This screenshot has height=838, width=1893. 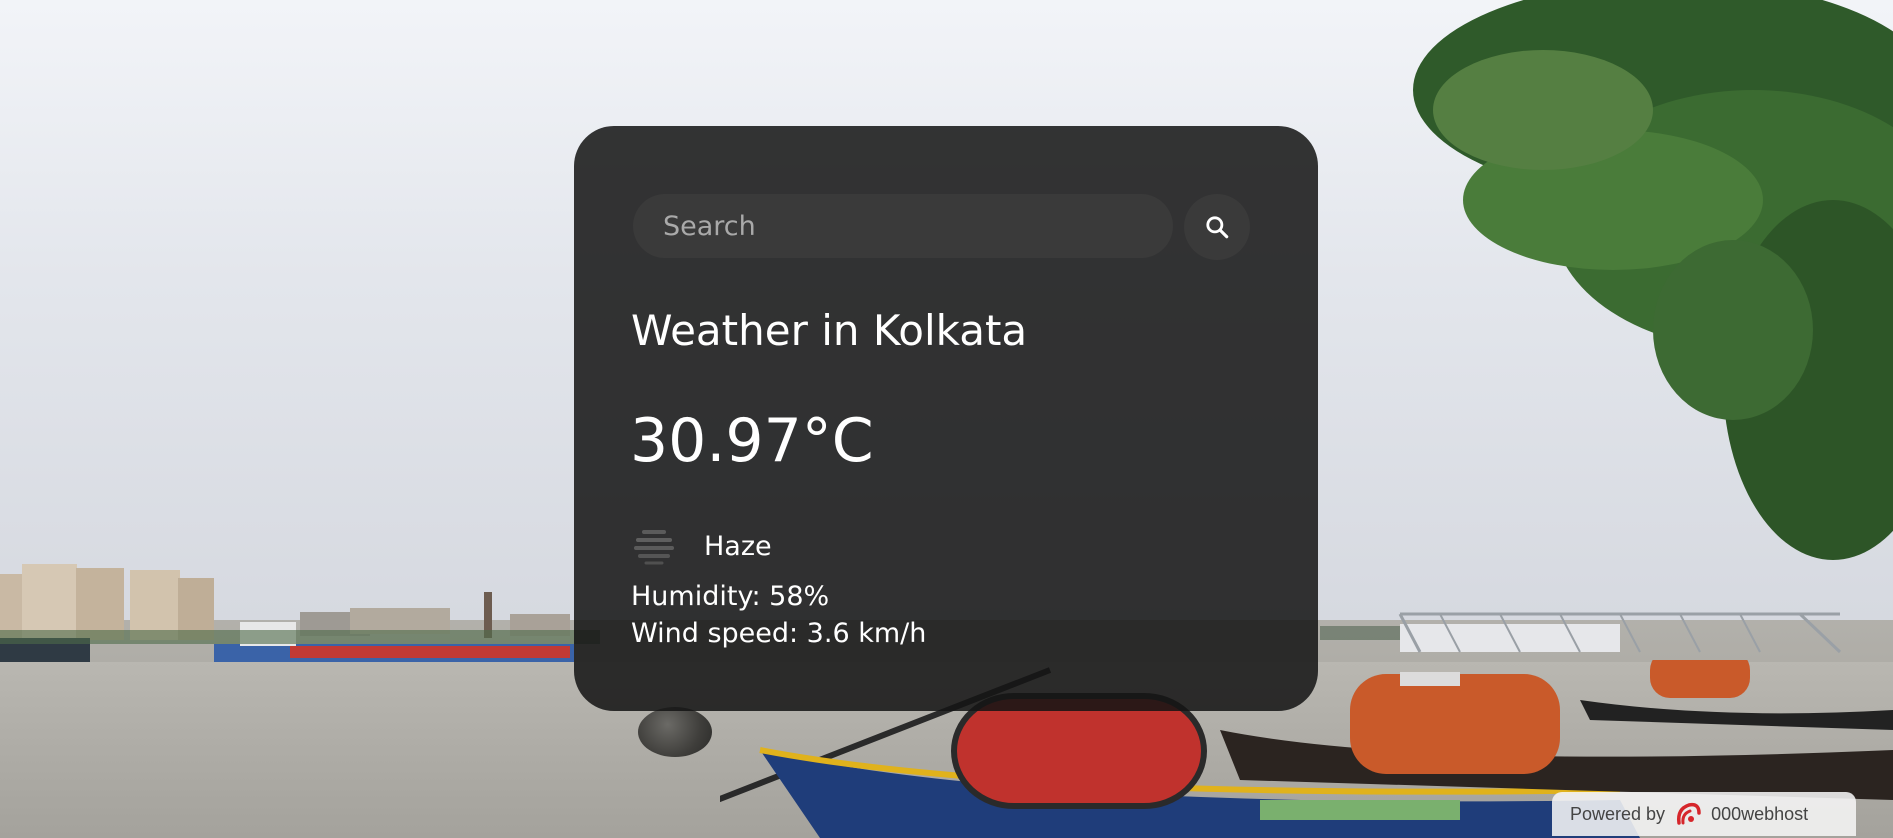 What do you see at coordinates (752, 441) in the screenshot?
I see `temperature-value: 30.97°C` at bounding box center [752, 441].